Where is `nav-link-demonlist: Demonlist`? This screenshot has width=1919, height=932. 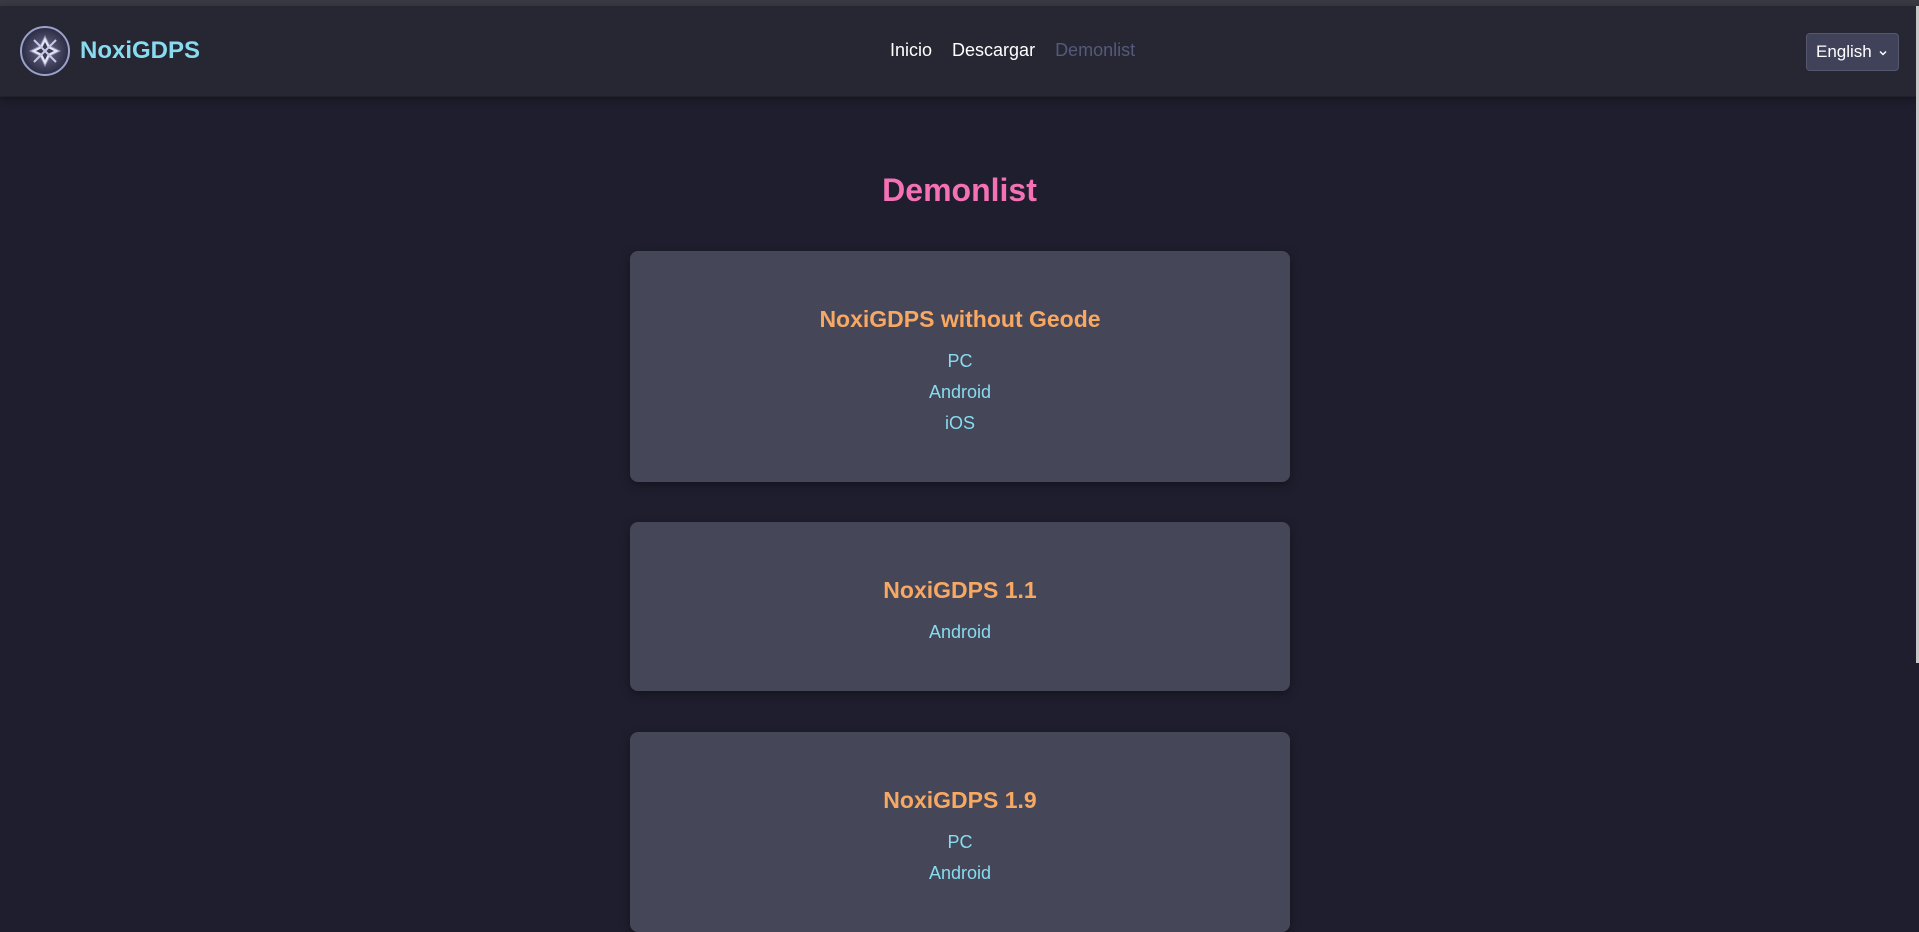
nav-link-demonlist: Demonlist is located at coordinates (1095, 50).